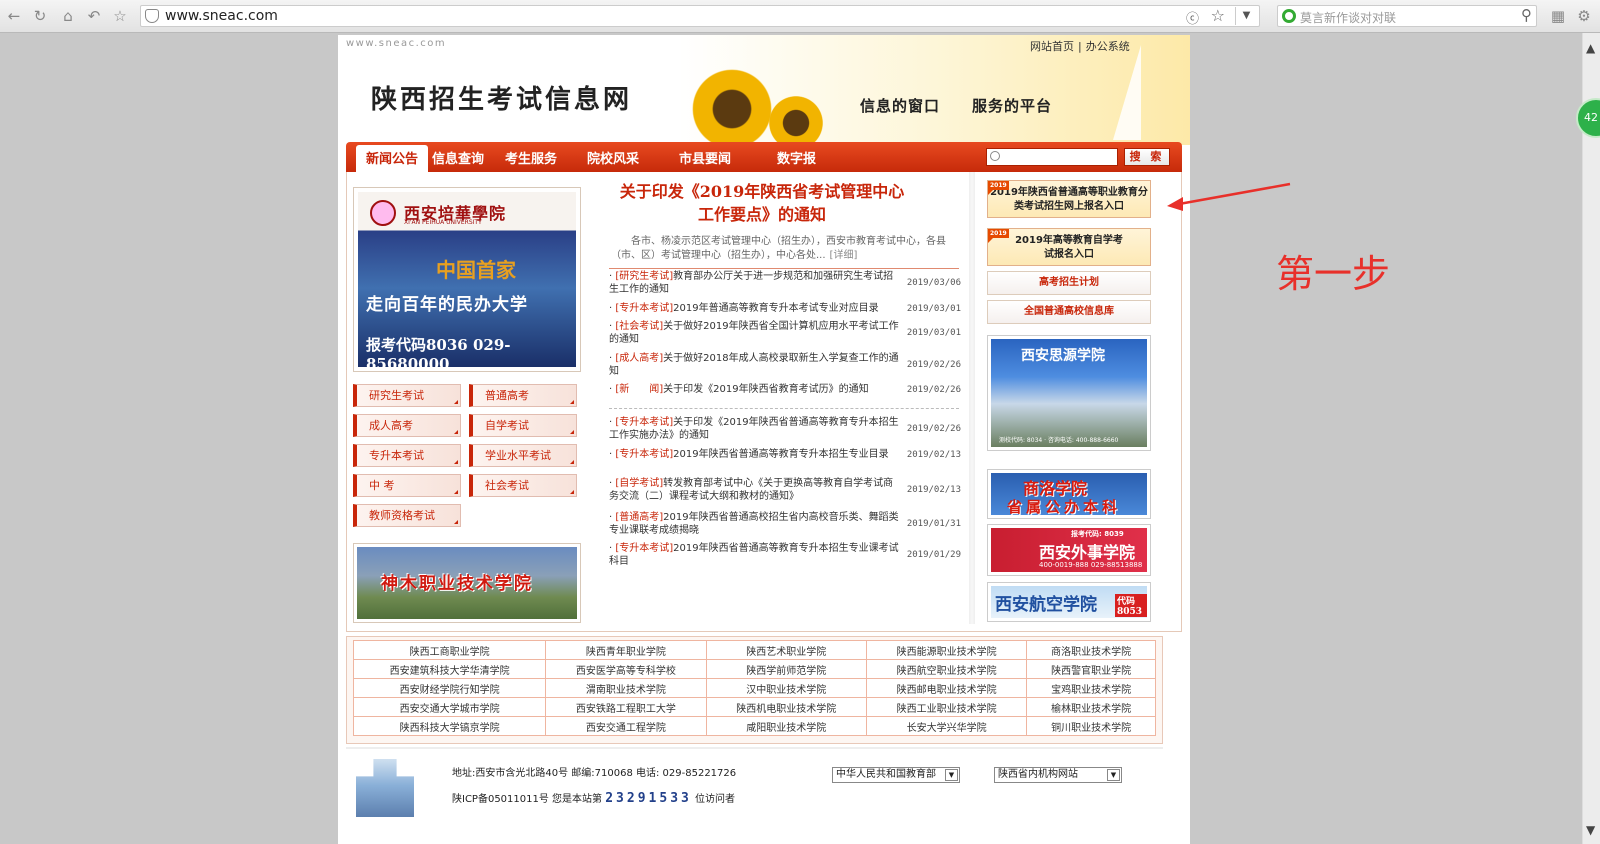  What do you see at coordinates (449, 650) in the screenshot?
I see `school-link: 陕西工商职业学院` at bounding box center [449, 650].